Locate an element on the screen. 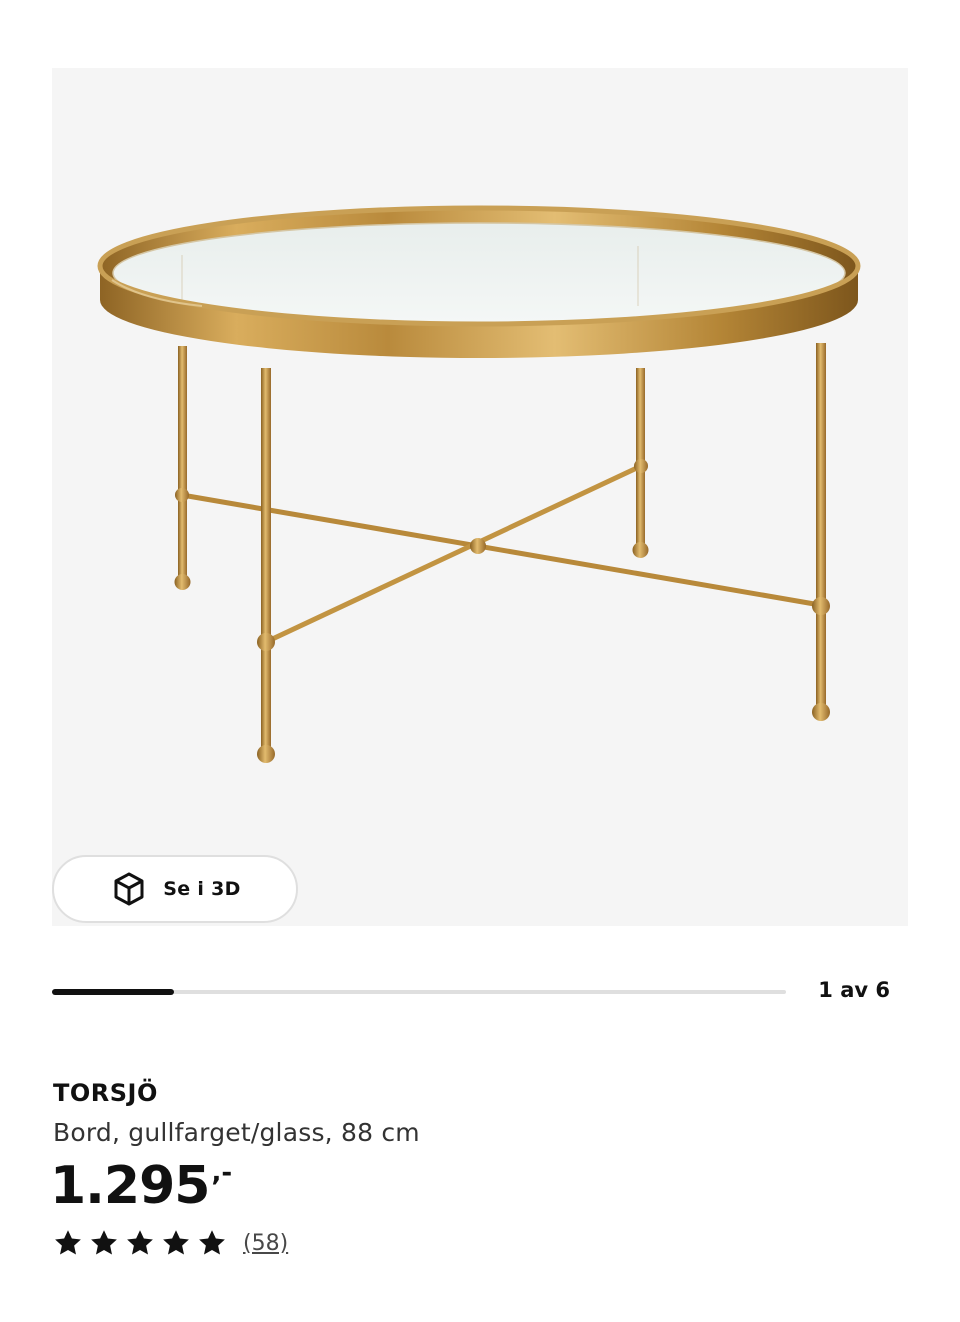  view-3d-label: Se i 3D is located at coordinates (202, 889).